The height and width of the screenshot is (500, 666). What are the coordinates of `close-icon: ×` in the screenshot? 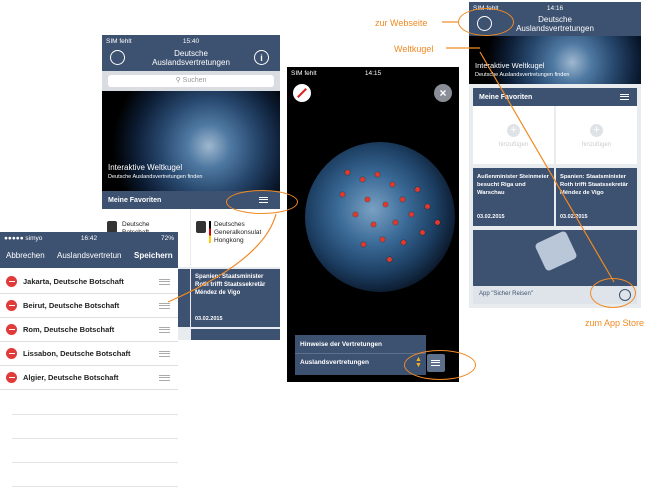 It's located at (443, 93).